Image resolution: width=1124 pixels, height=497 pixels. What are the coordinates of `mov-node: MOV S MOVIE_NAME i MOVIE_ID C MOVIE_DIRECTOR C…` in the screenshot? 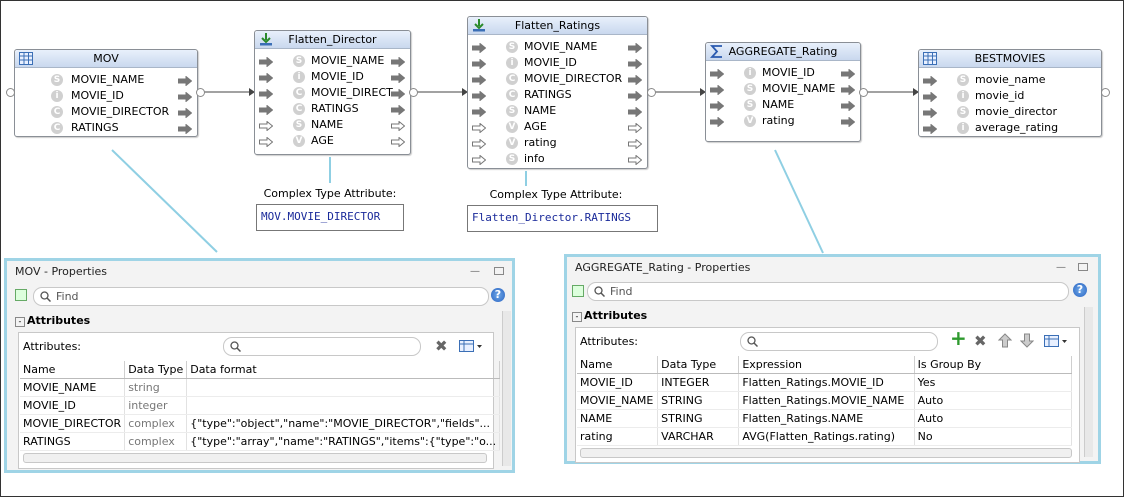 It's located at (106, 93).